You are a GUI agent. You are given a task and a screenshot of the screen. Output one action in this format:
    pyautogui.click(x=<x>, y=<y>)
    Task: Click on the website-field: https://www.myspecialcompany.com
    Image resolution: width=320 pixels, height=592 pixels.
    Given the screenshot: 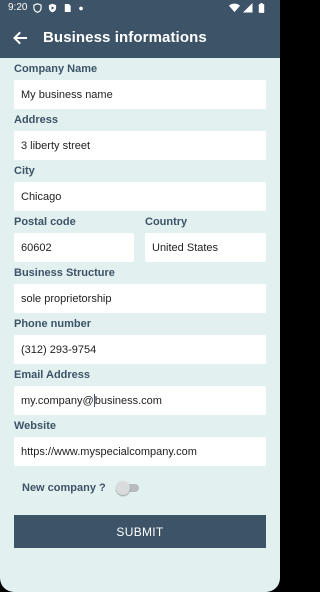 What is the action you would take?
    pyautogui.click(x=140, y=451)
    